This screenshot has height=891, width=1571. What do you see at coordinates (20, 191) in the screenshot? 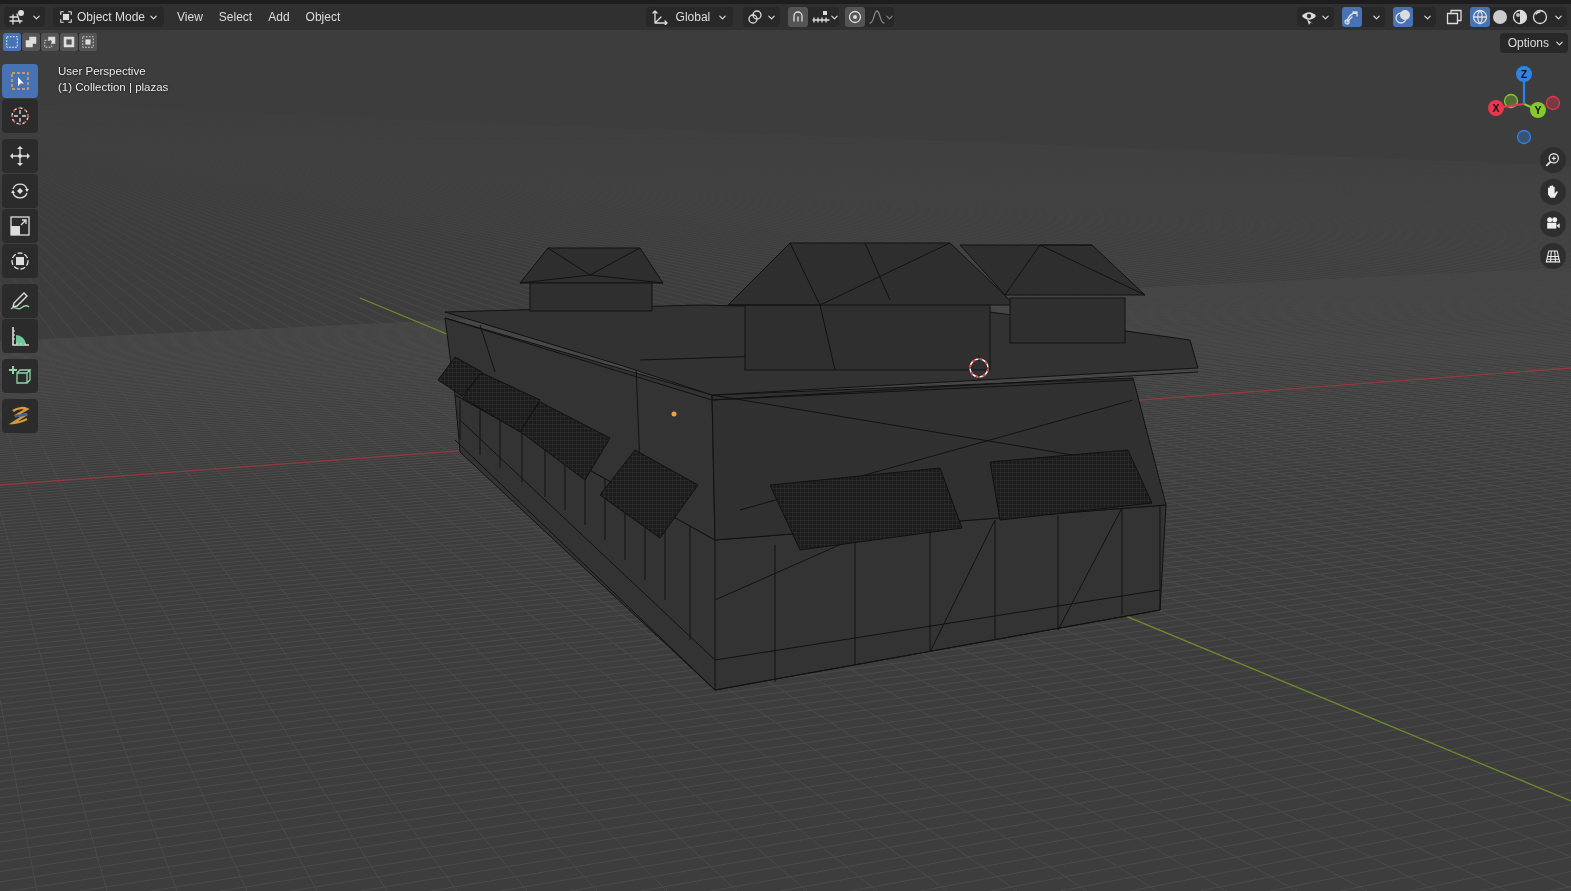
I see `rotate-tool-button` at bounding box center [20, 191].